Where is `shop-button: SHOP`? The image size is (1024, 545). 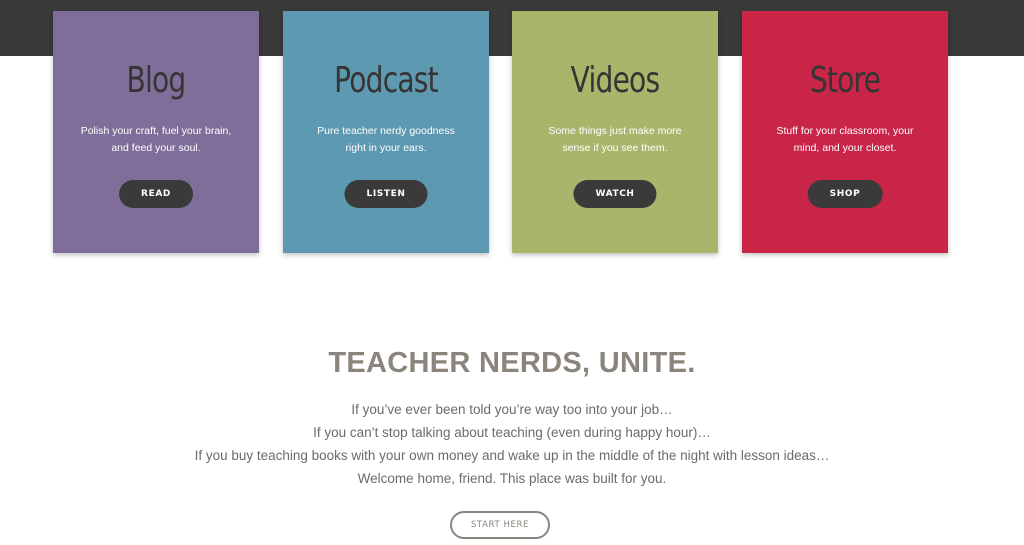 shop-button: SHOP is located at coordinates (845, 194).